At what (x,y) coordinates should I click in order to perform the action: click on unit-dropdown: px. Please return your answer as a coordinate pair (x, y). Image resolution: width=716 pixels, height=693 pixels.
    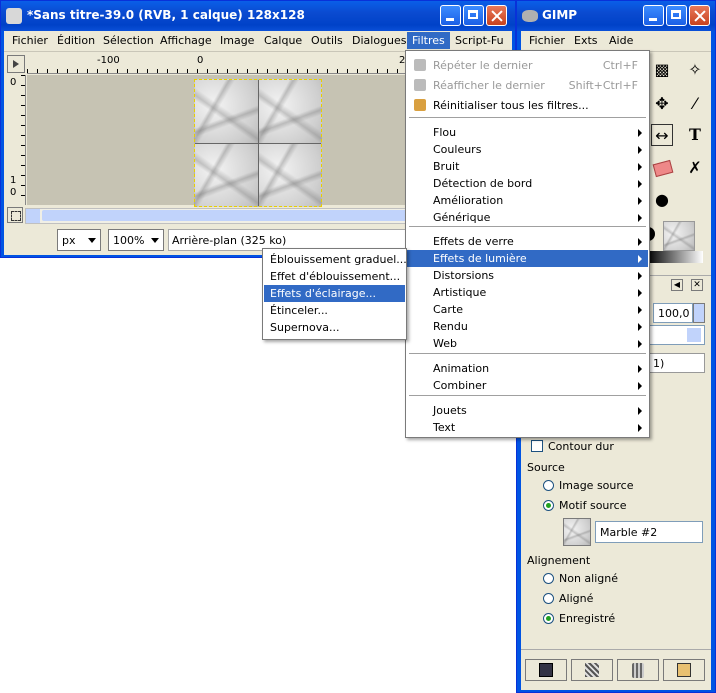
    Looking at the image, I should click on (79, 240).